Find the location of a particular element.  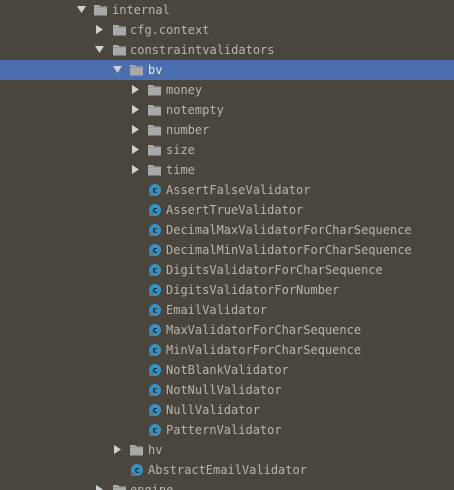

tree-node-label: number is located at coordinates (188, 130).